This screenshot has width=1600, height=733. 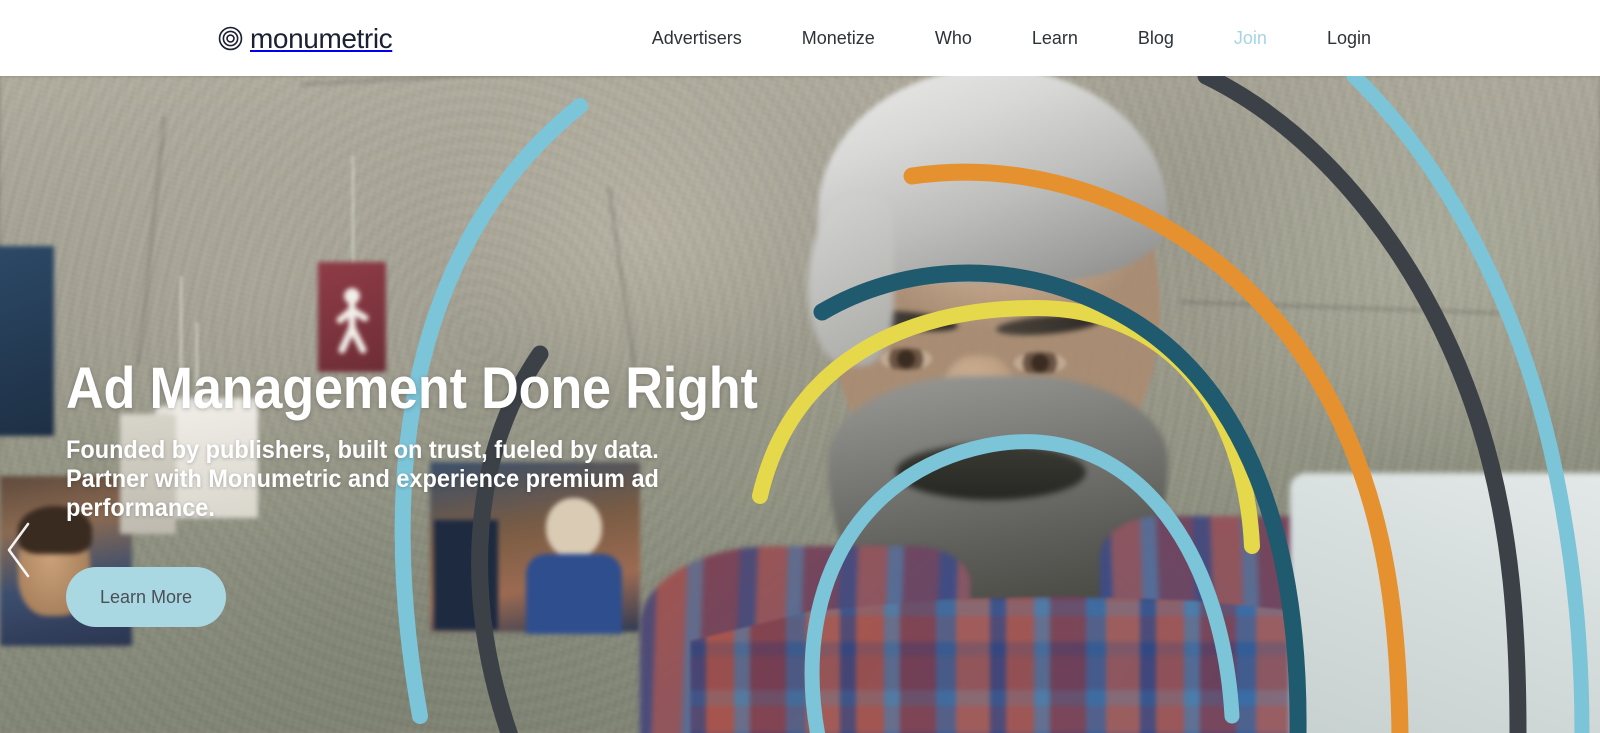 What do you see at coordinates (353, 211) in the screenshot?
I see `pin-string` at bounding box center [353, 211].